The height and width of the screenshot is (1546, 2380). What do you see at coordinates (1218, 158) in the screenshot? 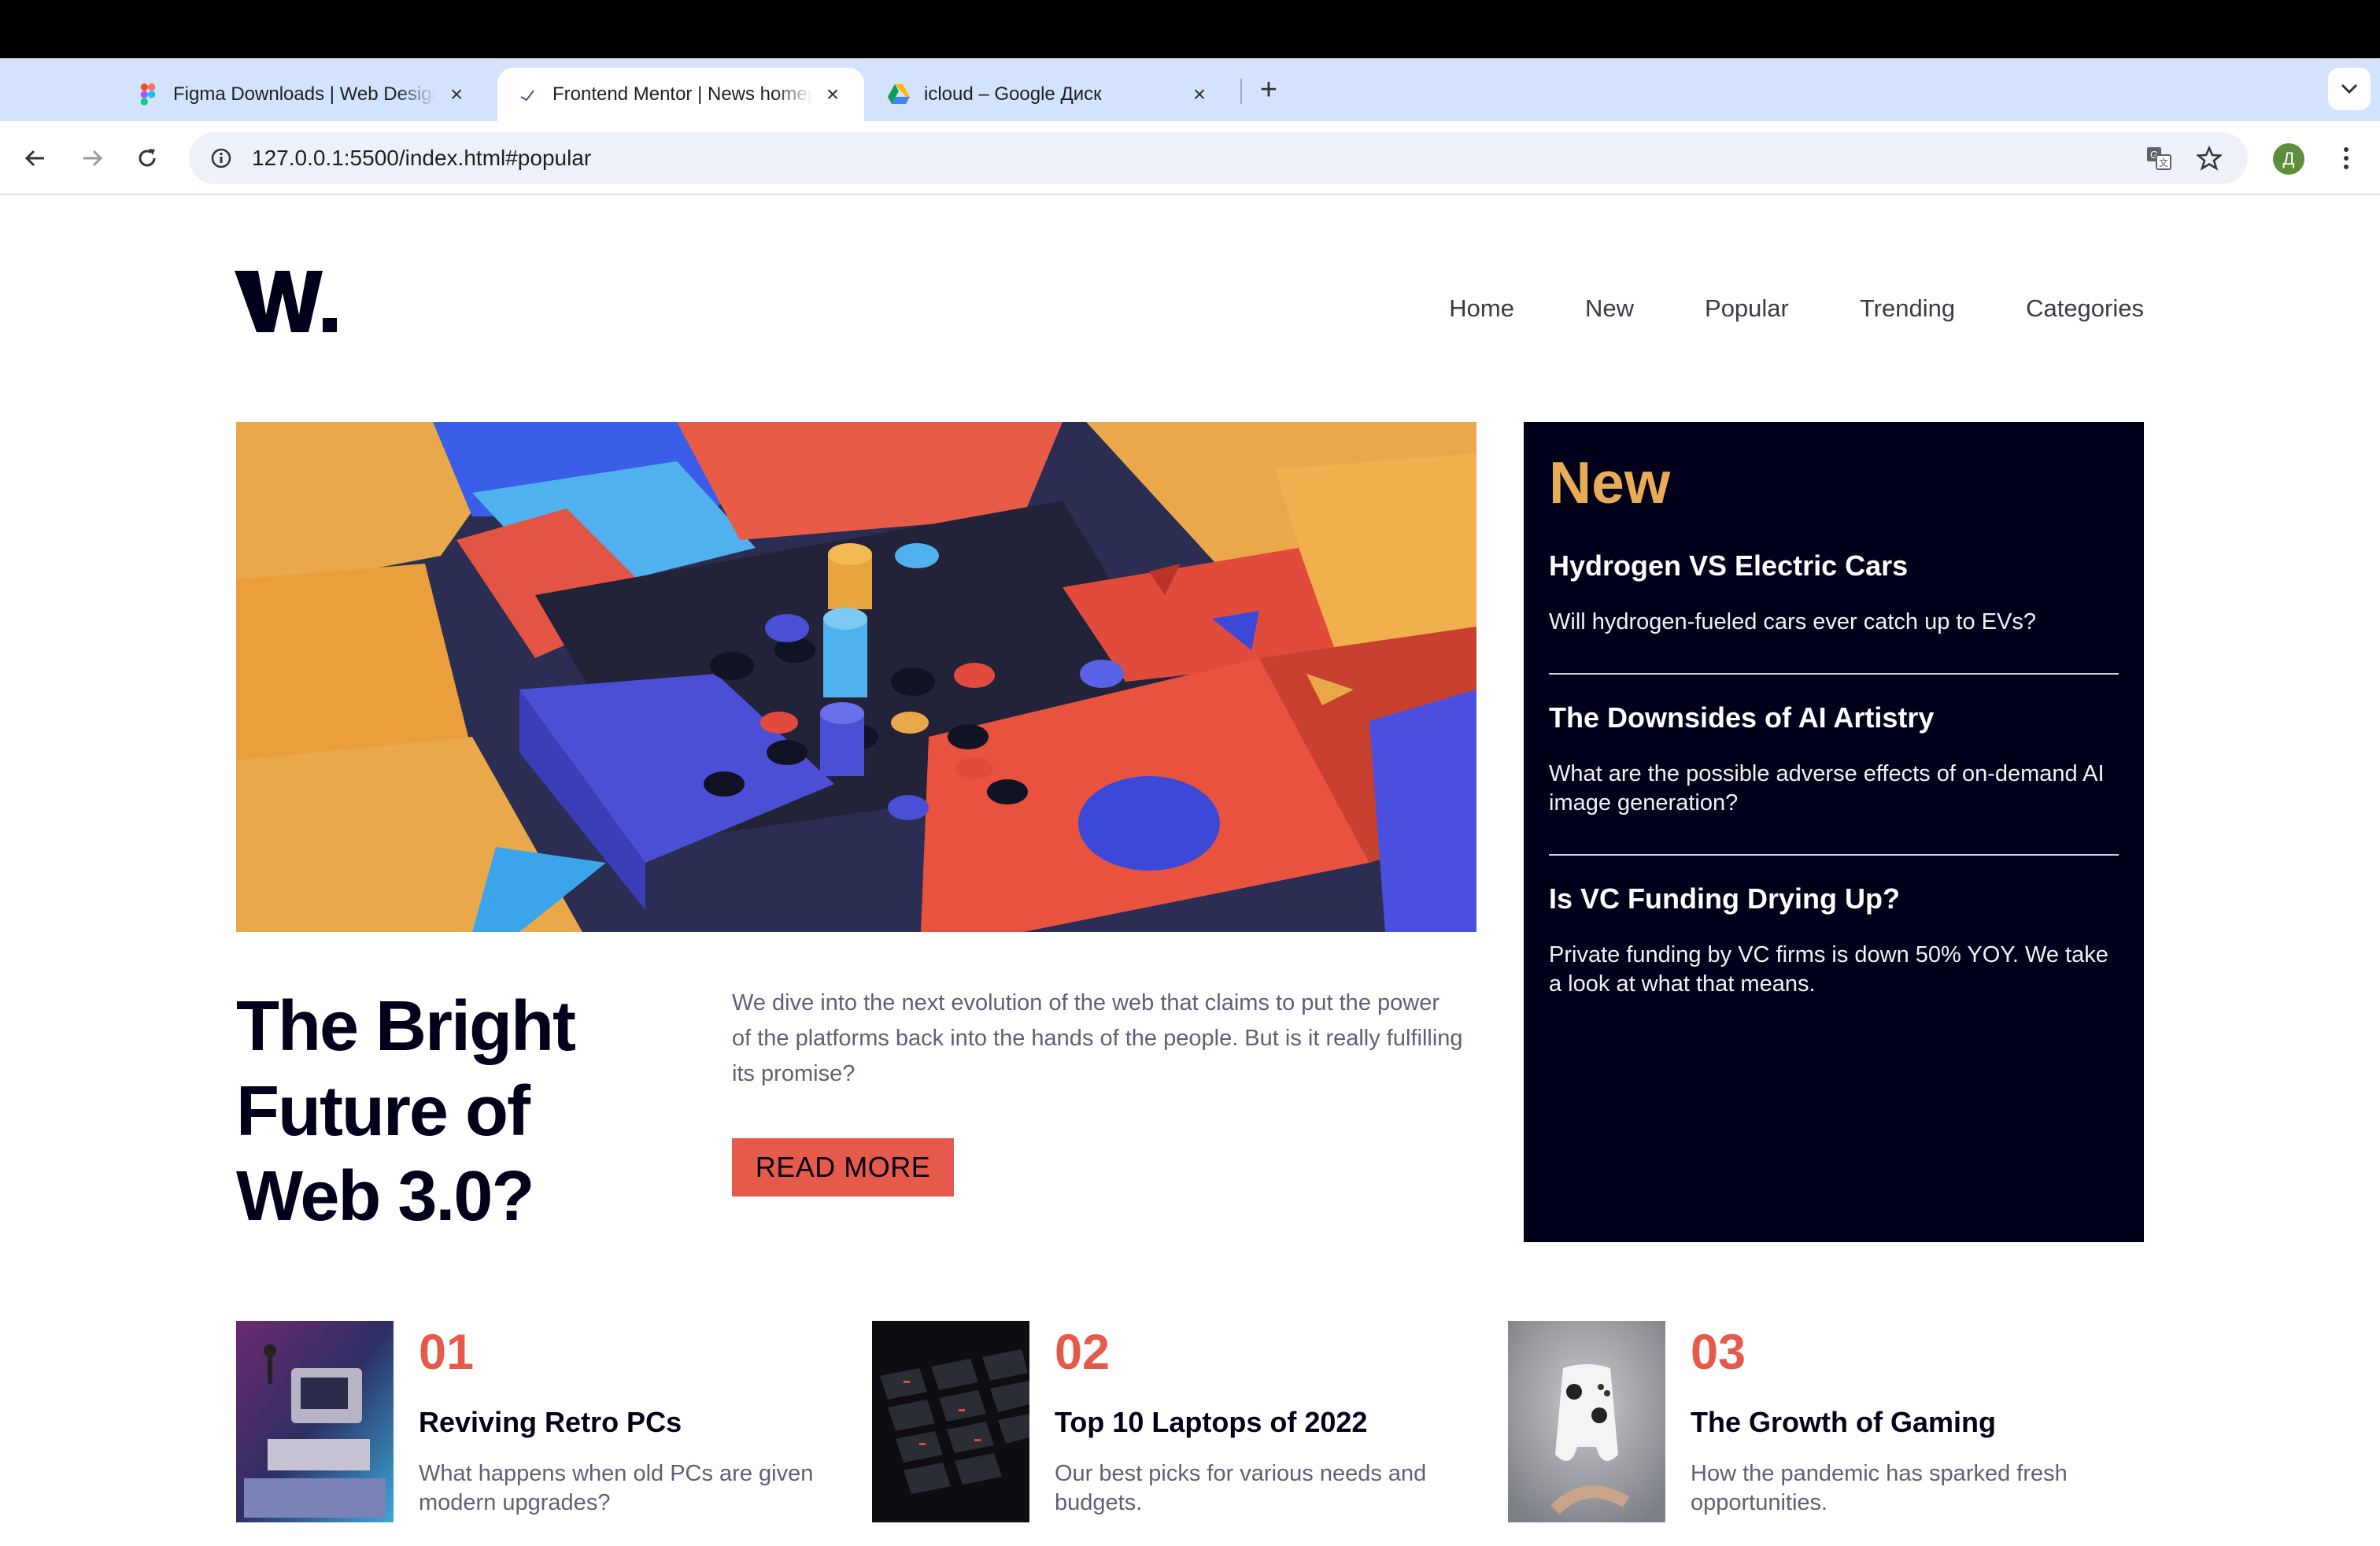
I see `address-bar: 127.0.0.1:5500/index.html#popular` at bounding box center [1218, 158].